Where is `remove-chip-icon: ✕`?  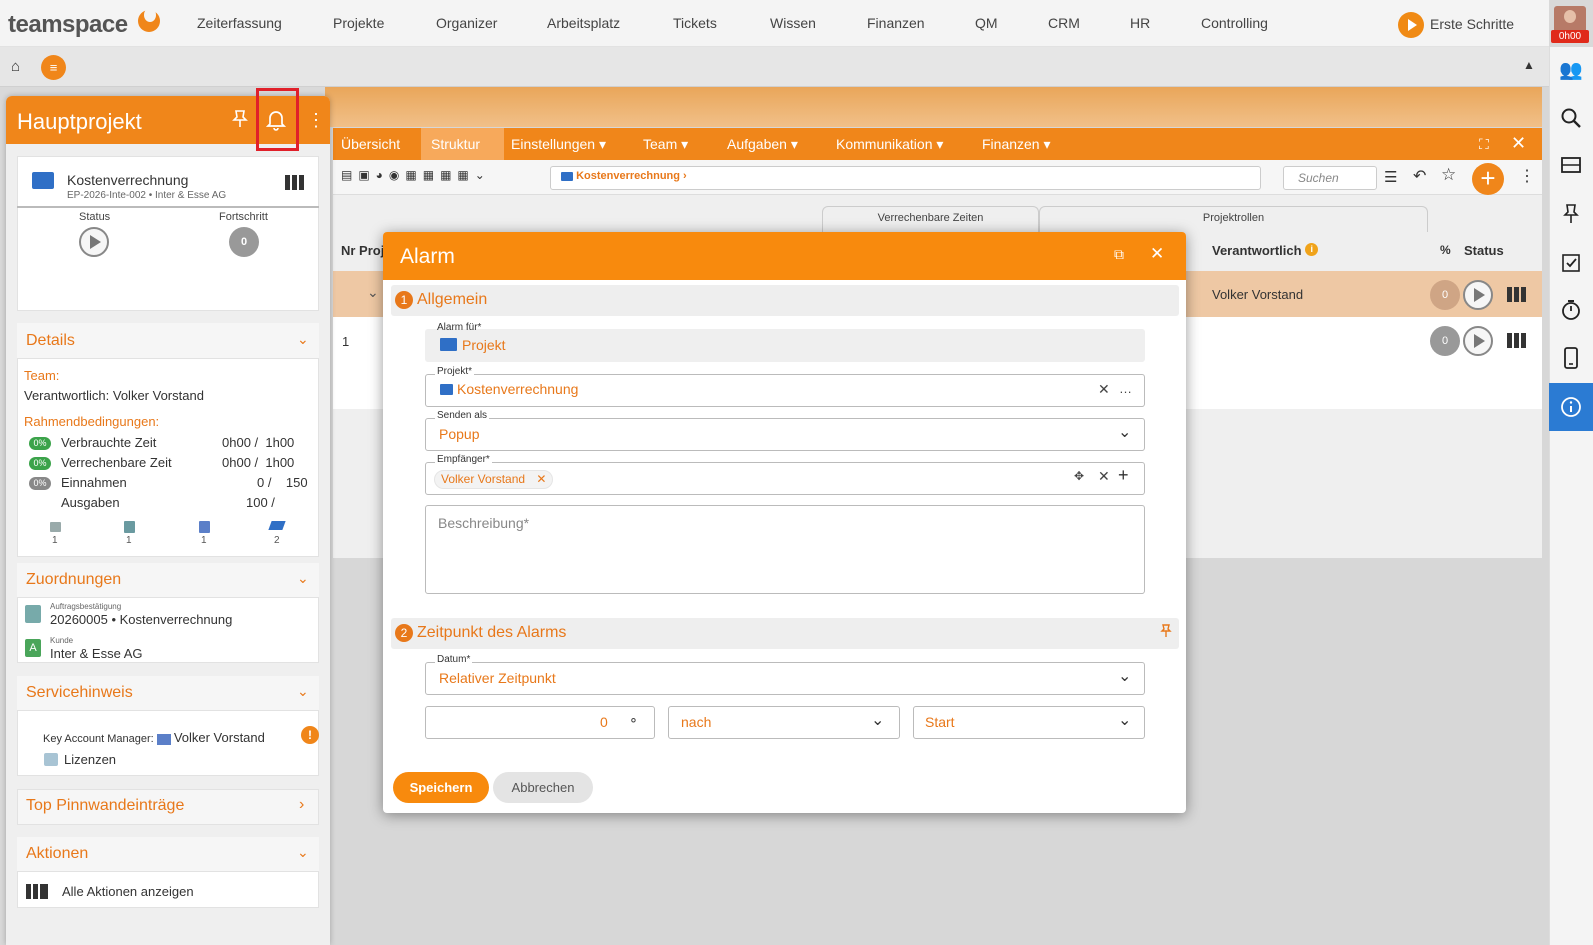
remove-chip-icon: ✕ is located at coordinates (541, 479).